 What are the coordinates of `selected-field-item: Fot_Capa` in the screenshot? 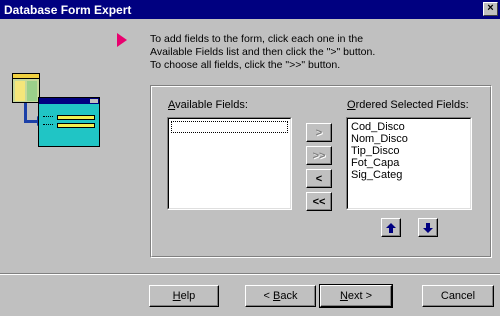 It's located at (409, 163).